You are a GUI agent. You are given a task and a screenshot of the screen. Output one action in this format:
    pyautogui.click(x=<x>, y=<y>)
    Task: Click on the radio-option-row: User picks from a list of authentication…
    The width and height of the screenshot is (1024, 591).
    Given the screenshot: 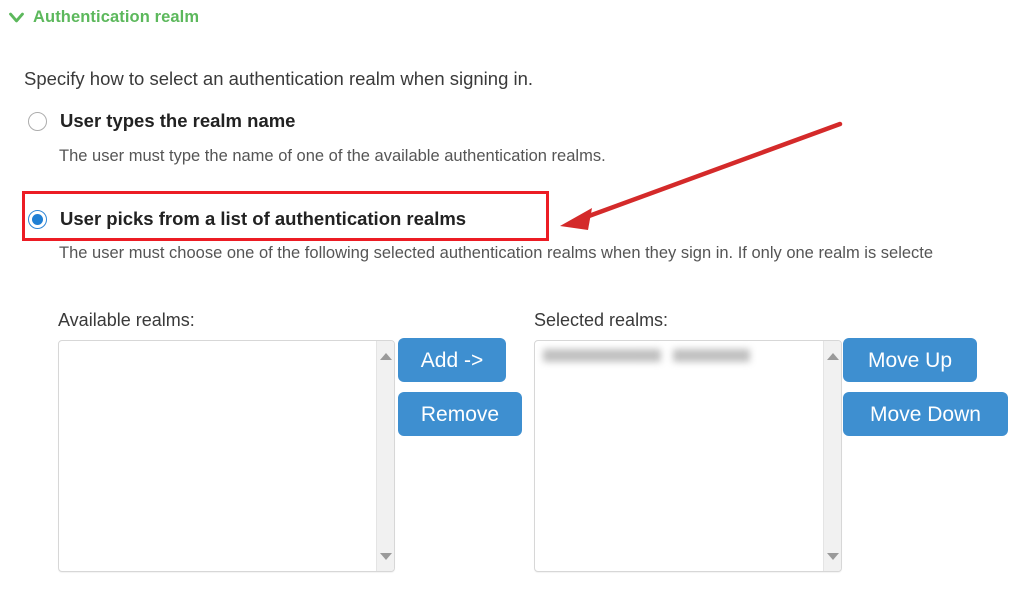 What is the action you would take?
    pyautogui.click(x=480, y=219)
    